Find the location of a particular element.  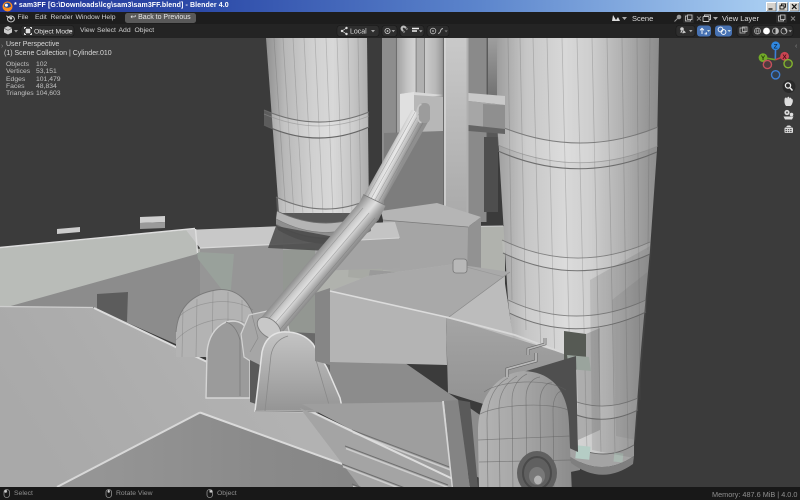

svg-text: View Layer is located at coordinates (740, 18).